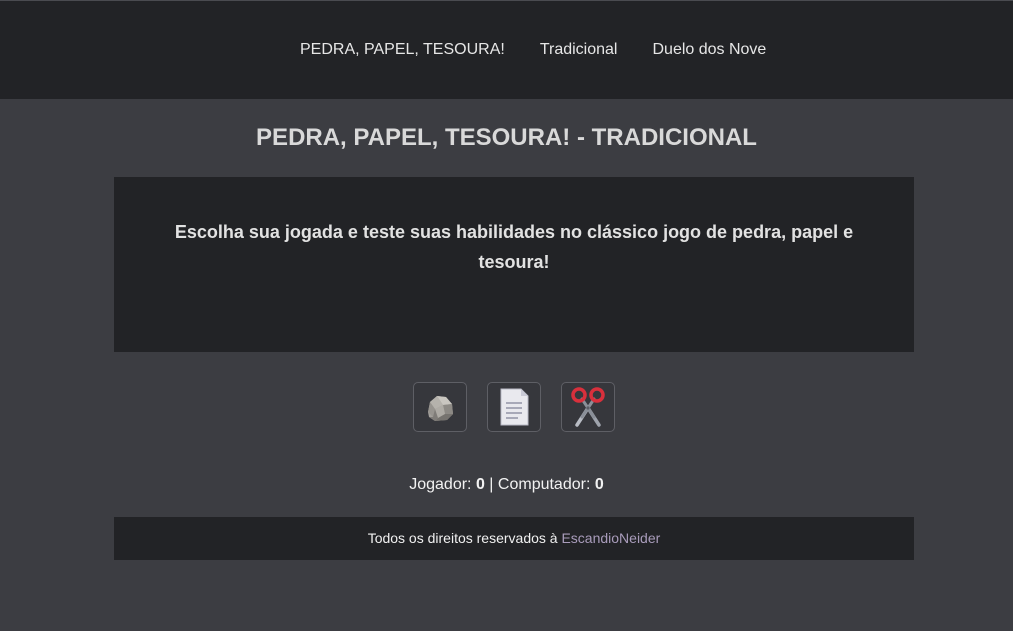 This screenshot has width=1013, height=631. Describe the element at coordinates (440, 484) in the screenshot. I see `player-score-label: Jogador:` at that location.